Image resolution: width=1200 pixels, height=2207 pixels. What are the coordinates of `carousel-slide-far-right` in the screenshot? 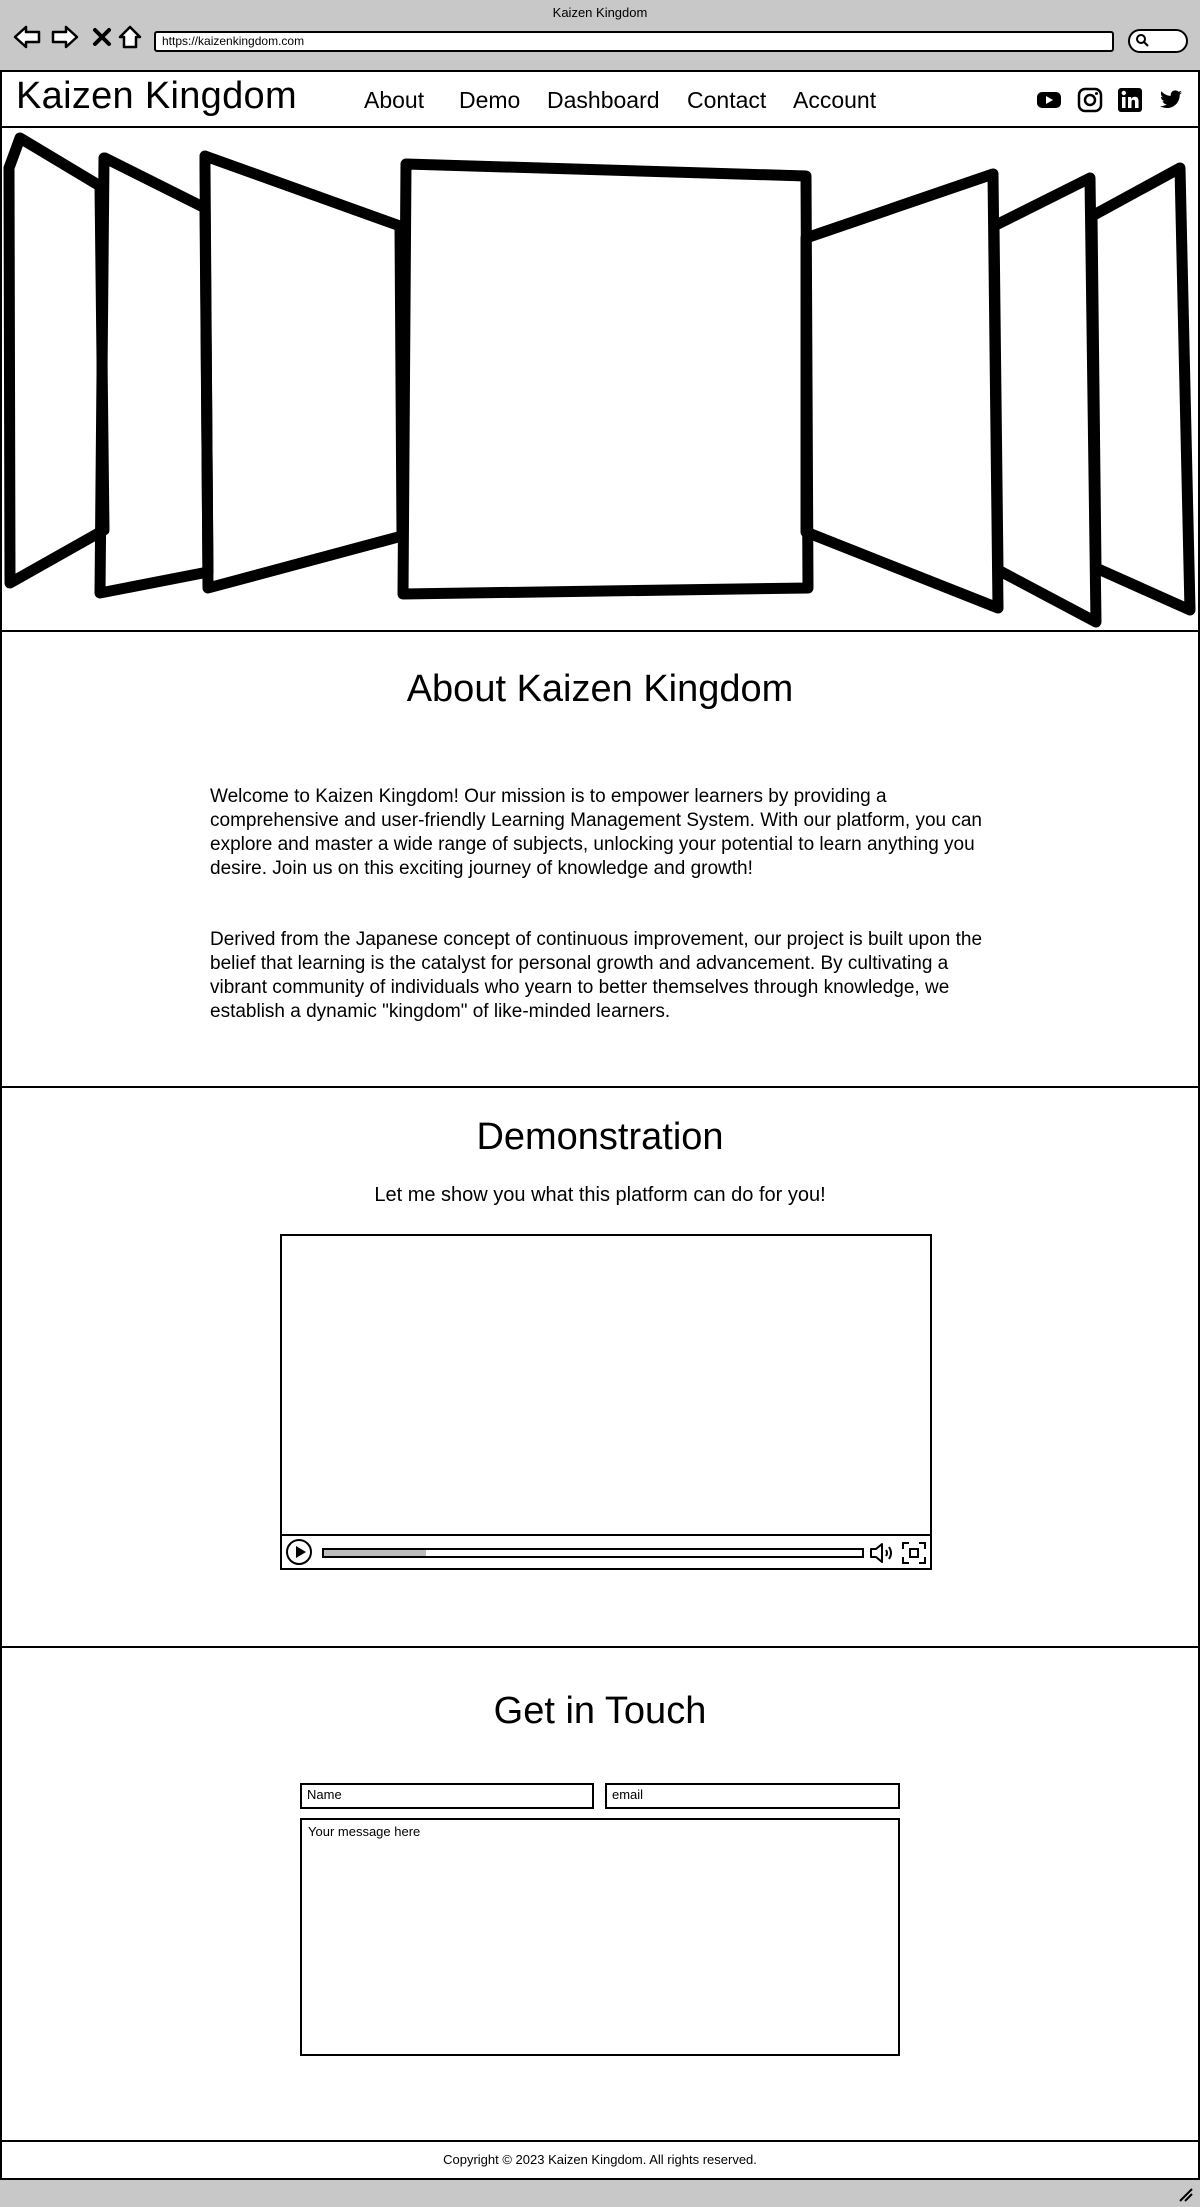 It's located at (1141, 389).